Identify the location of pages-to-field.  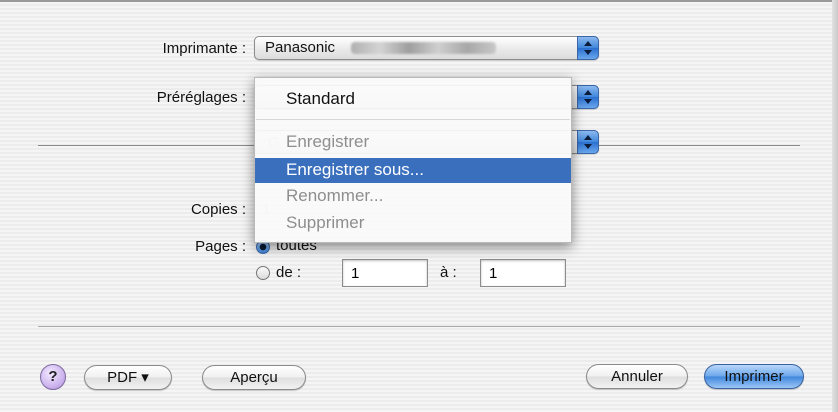
(523, 273).